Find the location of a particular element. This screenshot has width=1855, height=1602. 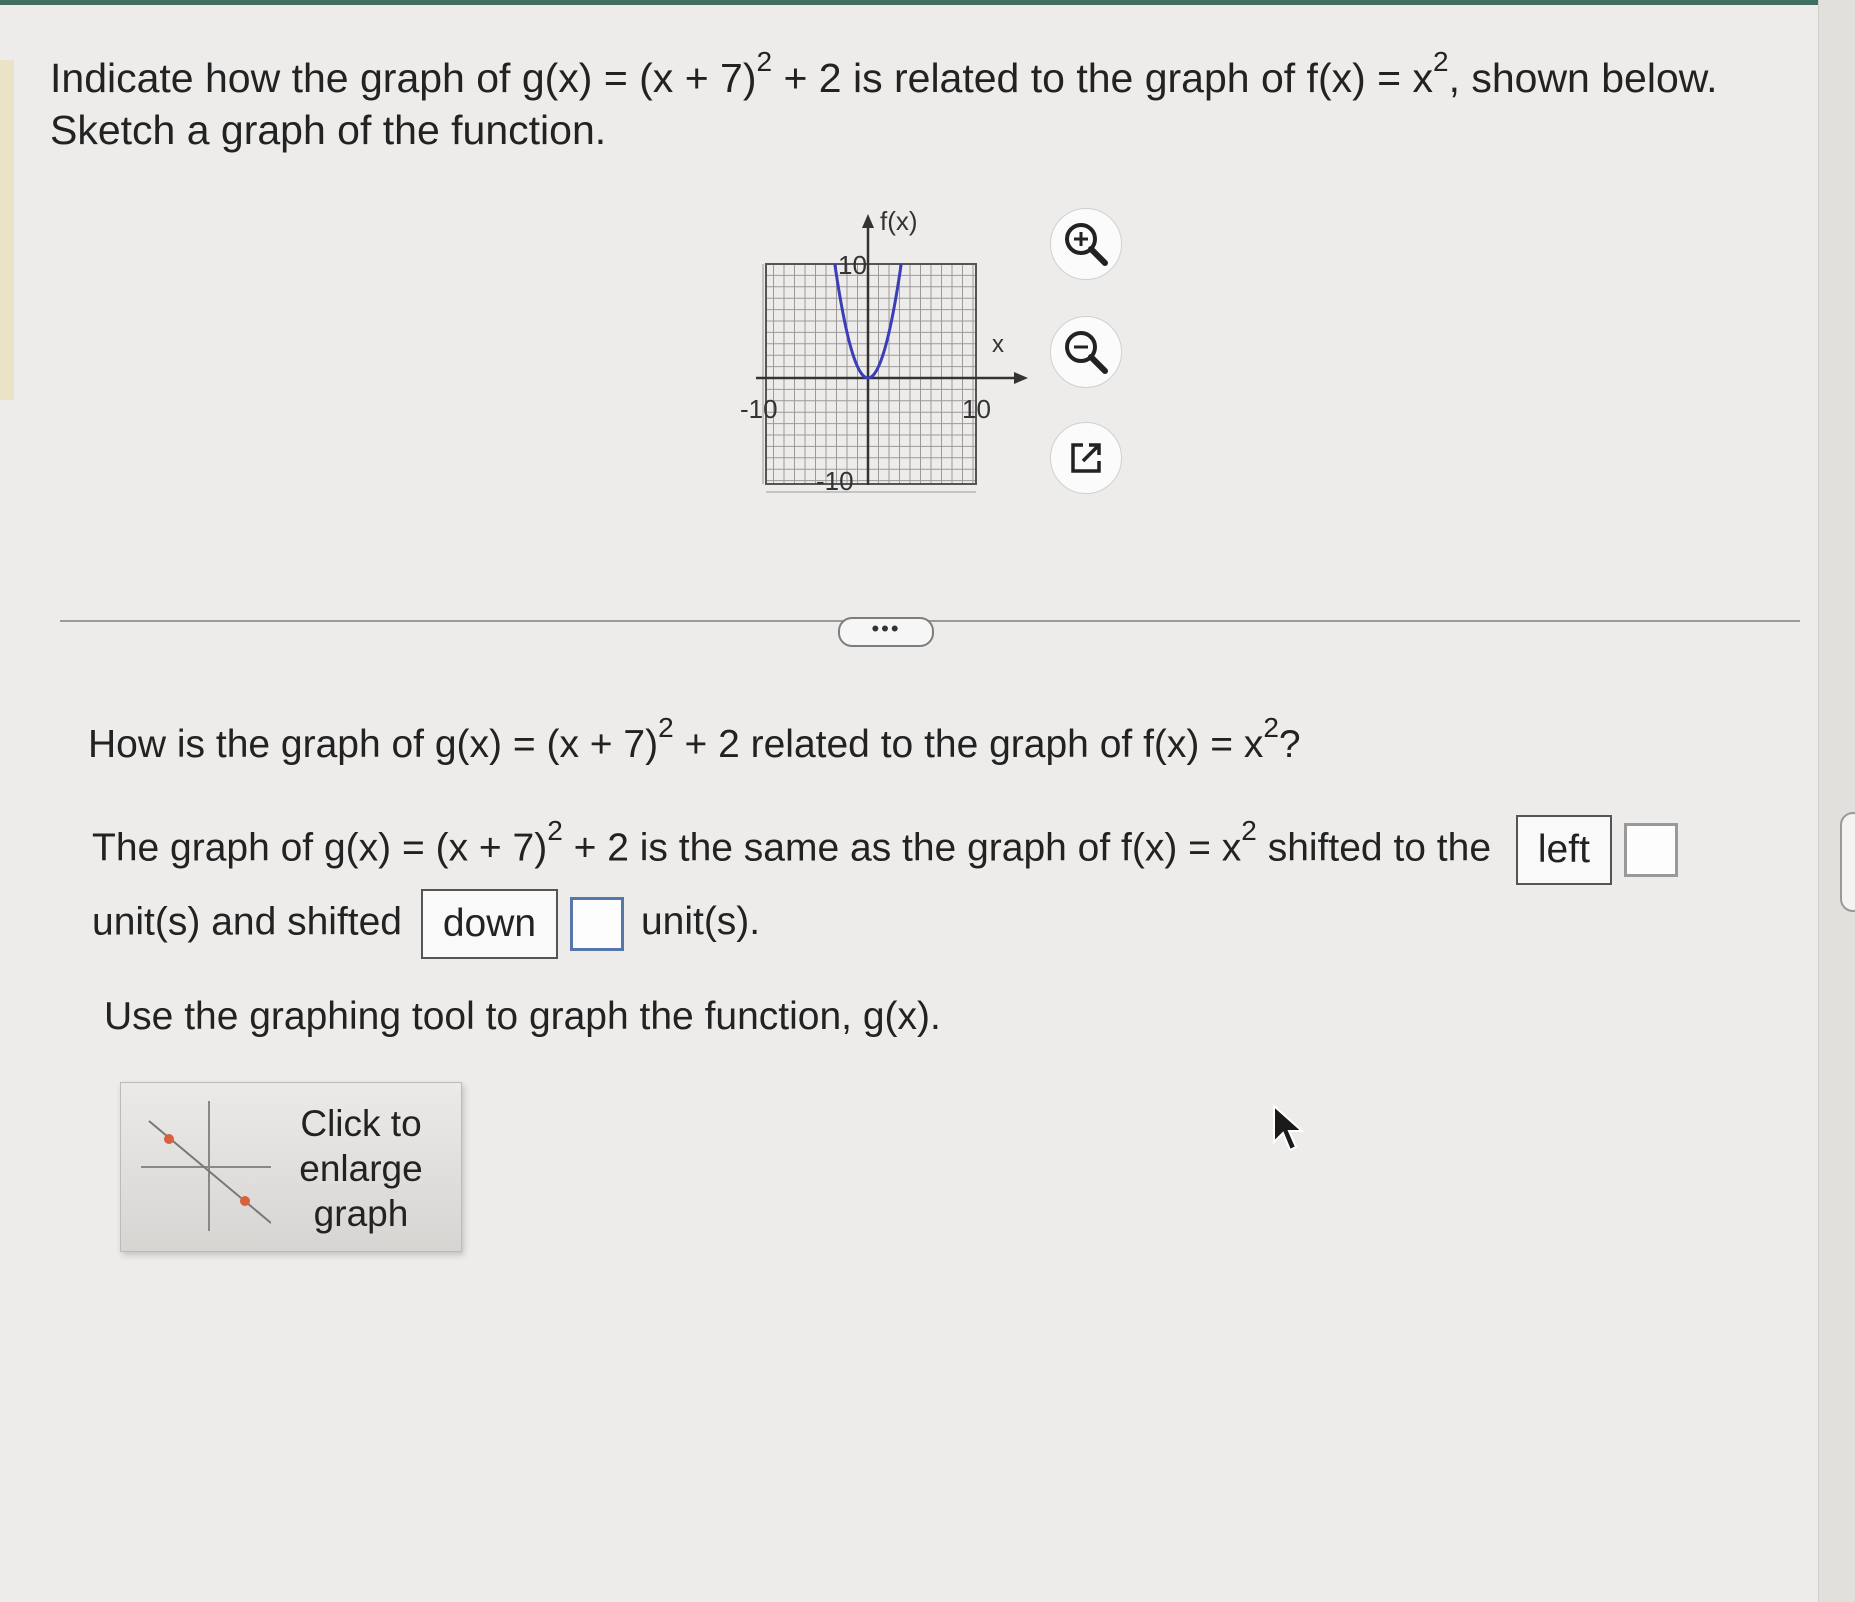

zoom-in-button is located at coordinates (1086, 244).